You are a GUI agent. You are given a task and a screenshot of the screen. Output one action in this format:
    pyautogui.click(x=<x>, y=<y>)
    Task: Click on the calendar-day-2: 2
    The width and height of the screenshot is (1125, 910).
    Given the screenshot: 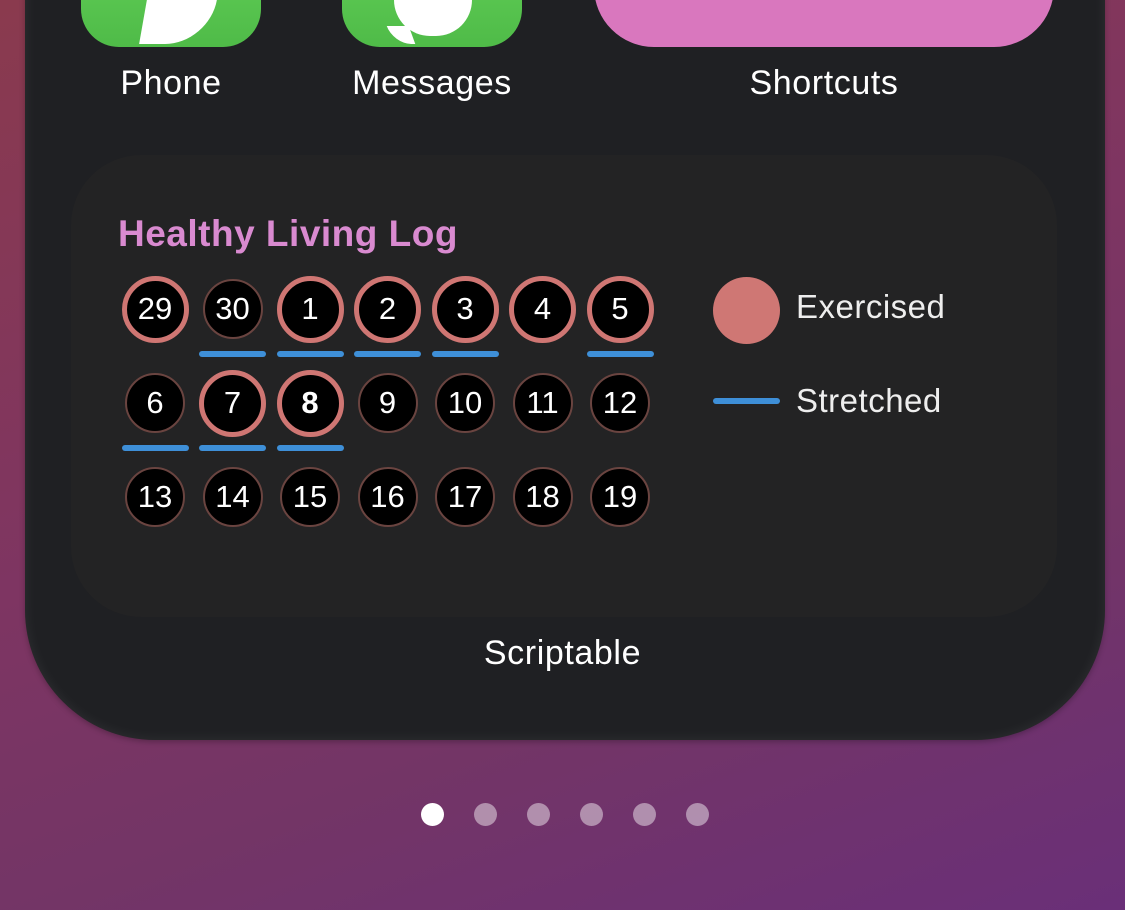 What is the action you would take?
    pyautogui.click(x=387, y=309)
    